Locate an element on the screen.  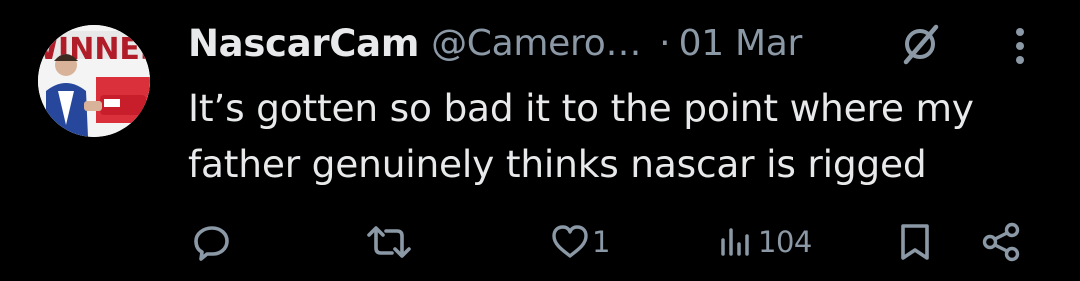
retweet-button is located at coordinates (390, 242).